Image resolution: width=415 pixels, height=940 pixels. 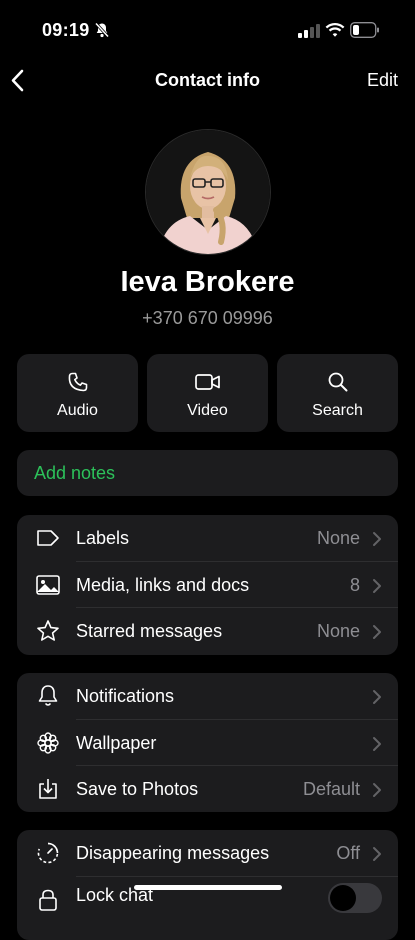 I want to click on row-notifications: Notifications, so click(x=207, y=696).